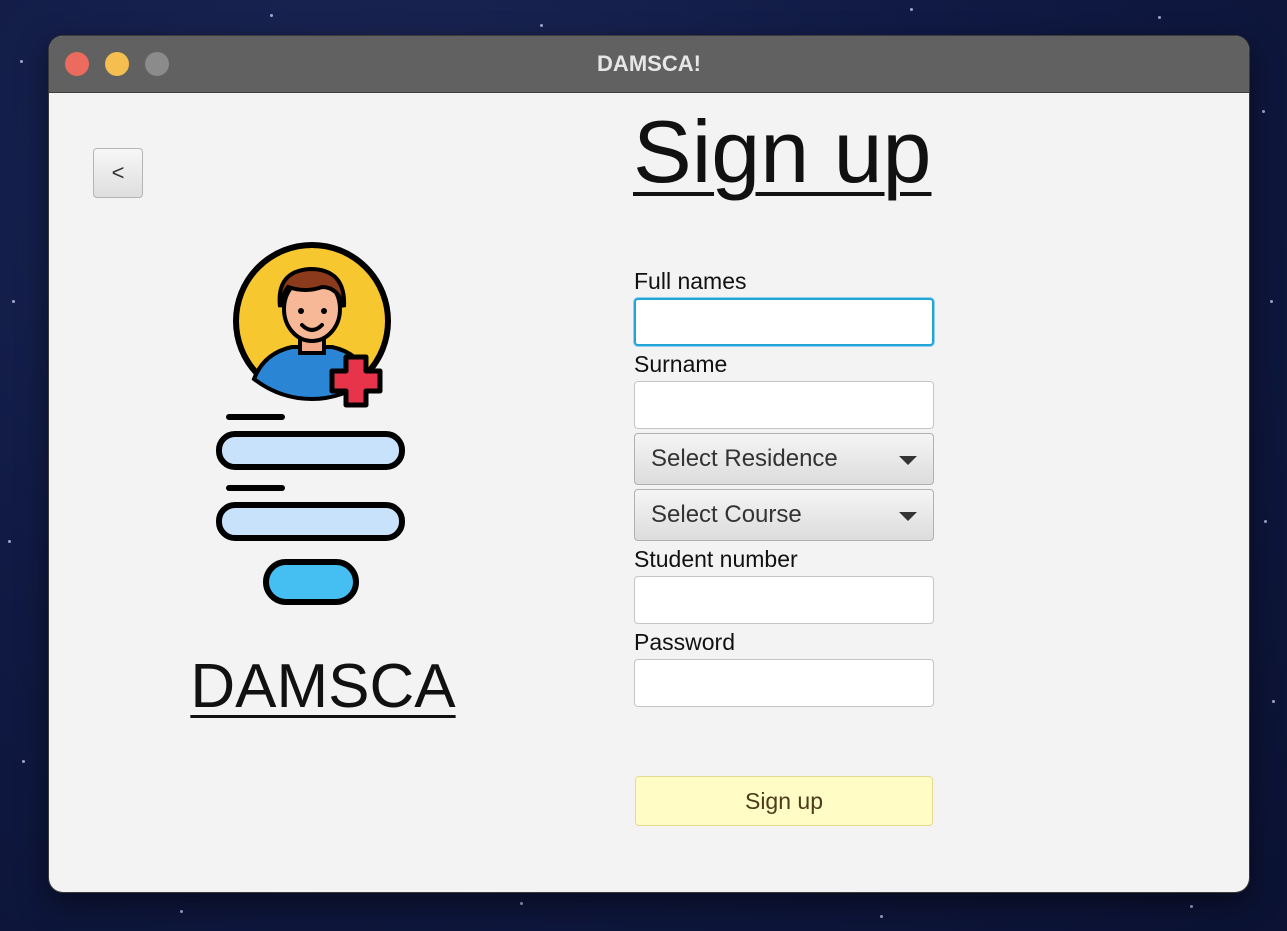 Image resolution: width=1287 pixels, height=931 pixels. What do you see at coordinates (784, 801) in the screenshot?
I see `sign-up-button: Sign up` at bounding box center [784, 801].